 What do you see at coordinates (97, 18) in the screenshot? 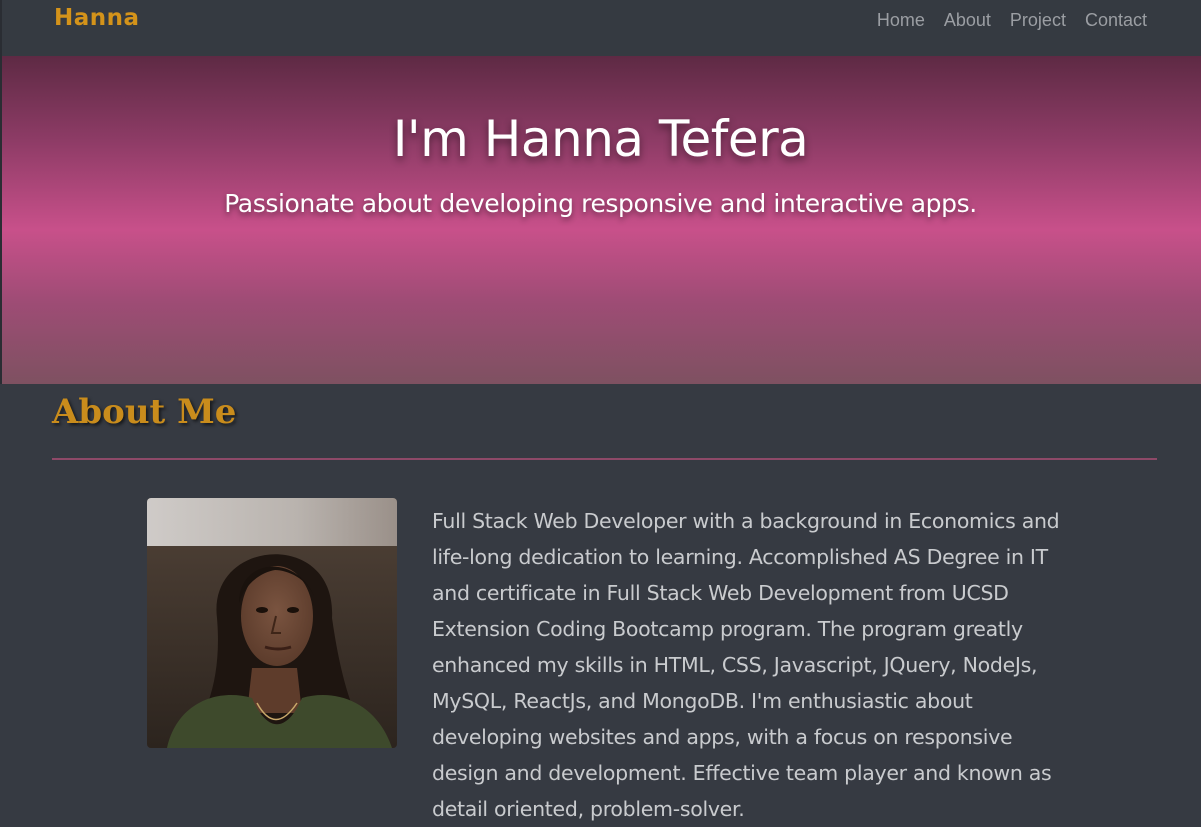
I see `brand-logo: Hanna` at bounding box center [97, 18].